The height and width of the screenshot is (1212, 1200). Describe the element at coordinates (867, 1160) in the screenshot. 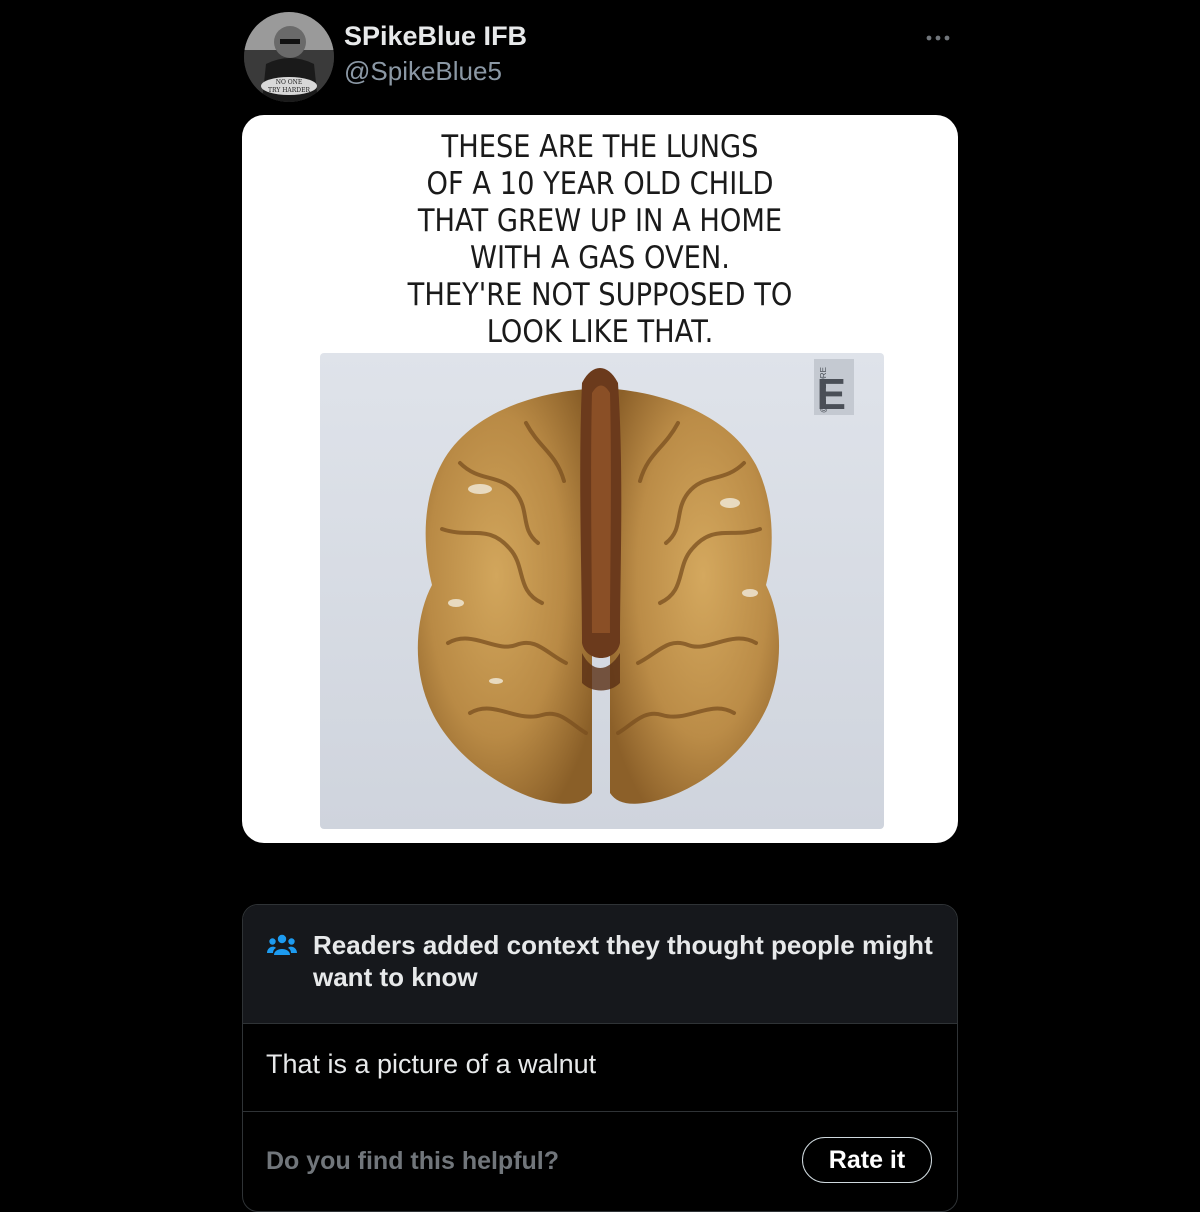

I see `rate-it-button: Rate it` at that location.